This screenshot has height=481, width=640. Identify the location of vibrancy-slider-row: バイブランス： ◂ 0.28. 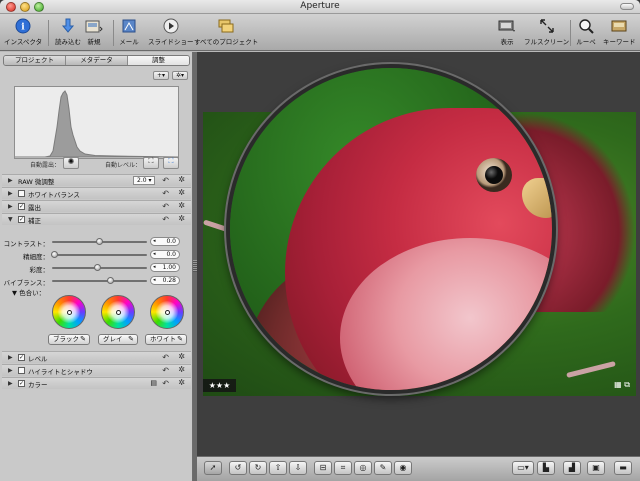
(96, 281).